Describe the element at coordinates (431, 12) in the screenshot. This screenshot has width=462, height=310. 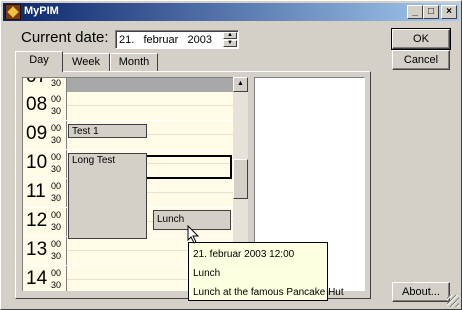
I see `maximize-button: □` at that location.